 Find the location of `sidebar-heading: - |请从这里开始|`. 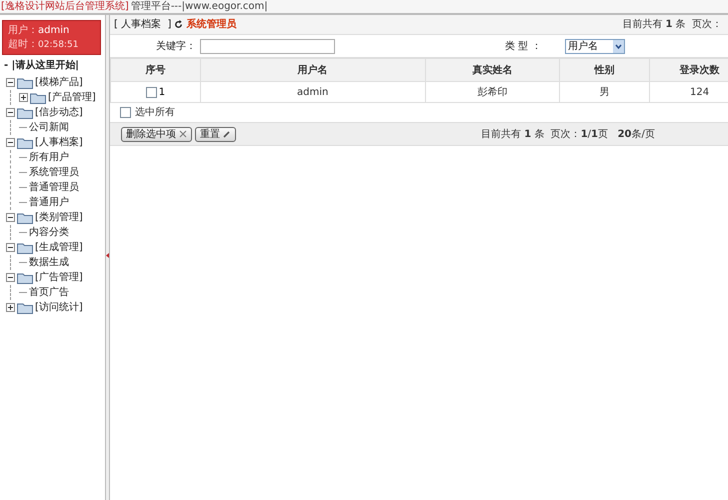

sidebar-heading: - |请从这里开始| is located at coordinates (41, 65).